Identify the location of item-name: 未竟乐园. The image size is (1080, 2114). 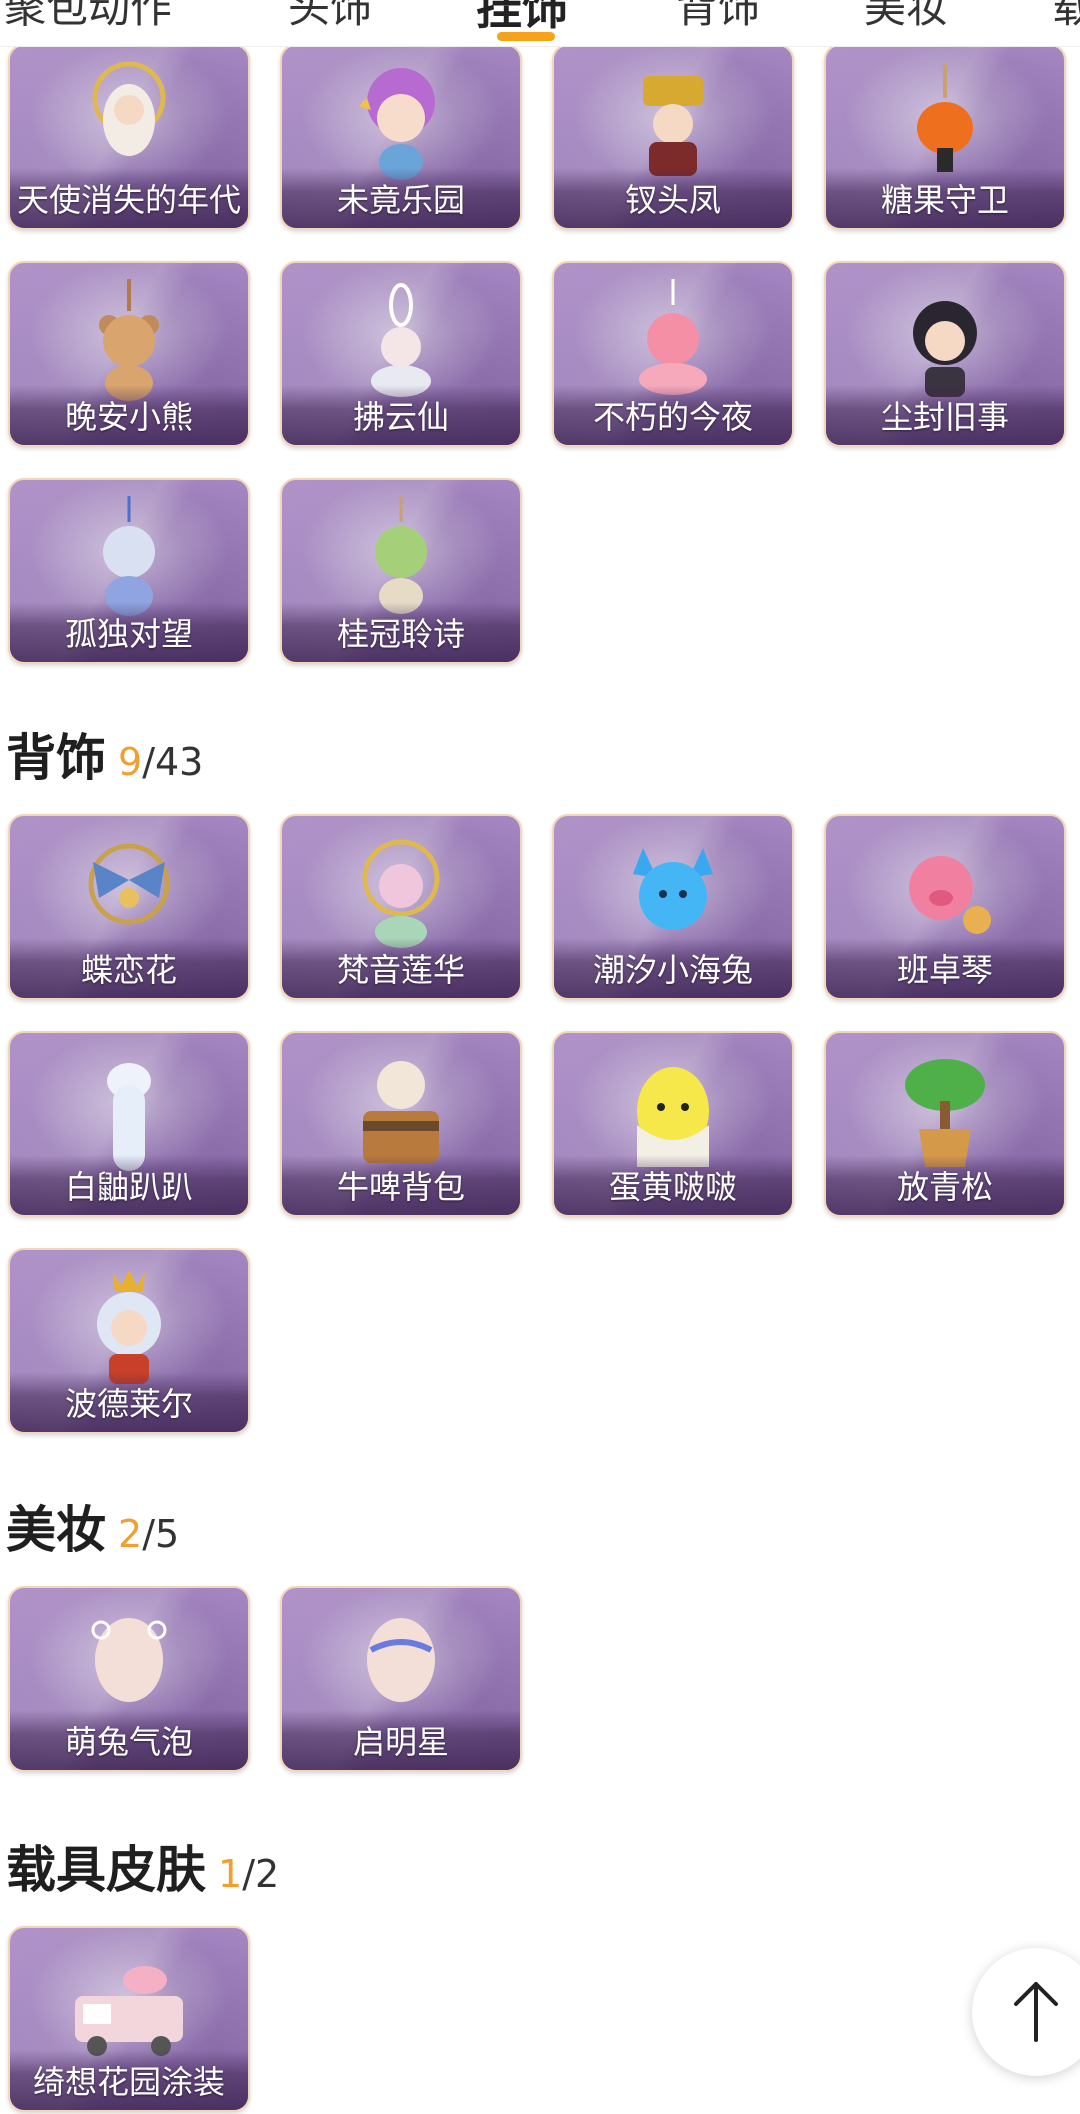
(400, 200).